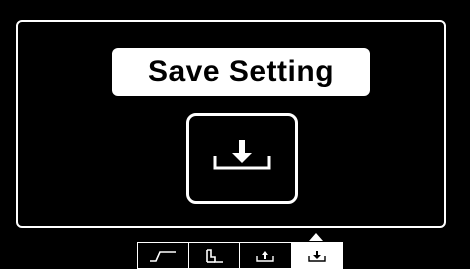 Image resolution: width=470 pixels, height=269 pixels. I want to click on step-profile-icon, so click(214, 255).